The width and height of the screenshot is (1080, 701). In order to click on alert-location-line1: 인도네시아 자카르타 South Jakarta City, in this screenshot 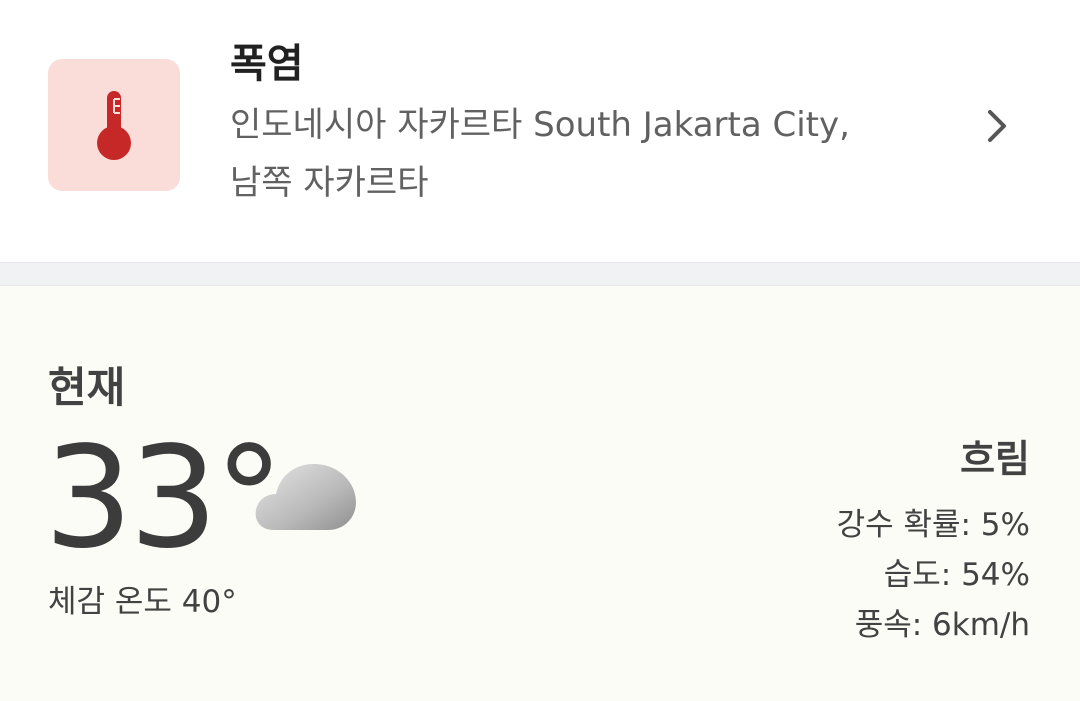, I will do `click(540, 125)`.